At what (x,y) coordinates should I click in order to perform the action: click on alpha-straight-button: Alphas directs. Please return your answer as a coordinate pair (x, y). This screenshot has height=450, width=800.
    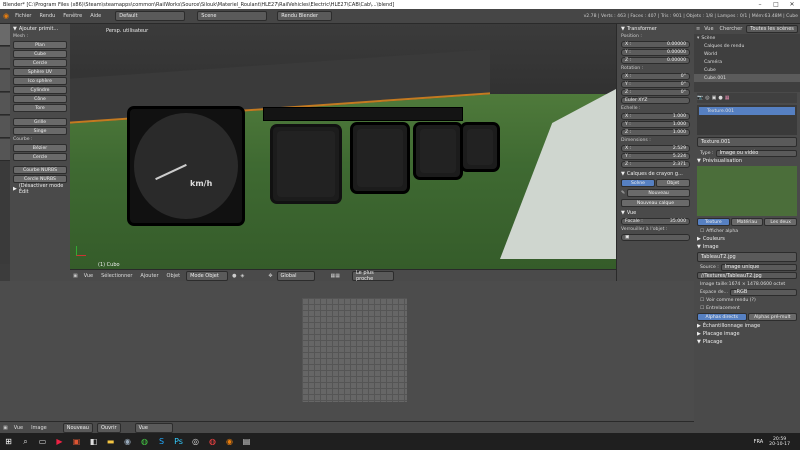
    Looking at the image, I should click on (722, 317).